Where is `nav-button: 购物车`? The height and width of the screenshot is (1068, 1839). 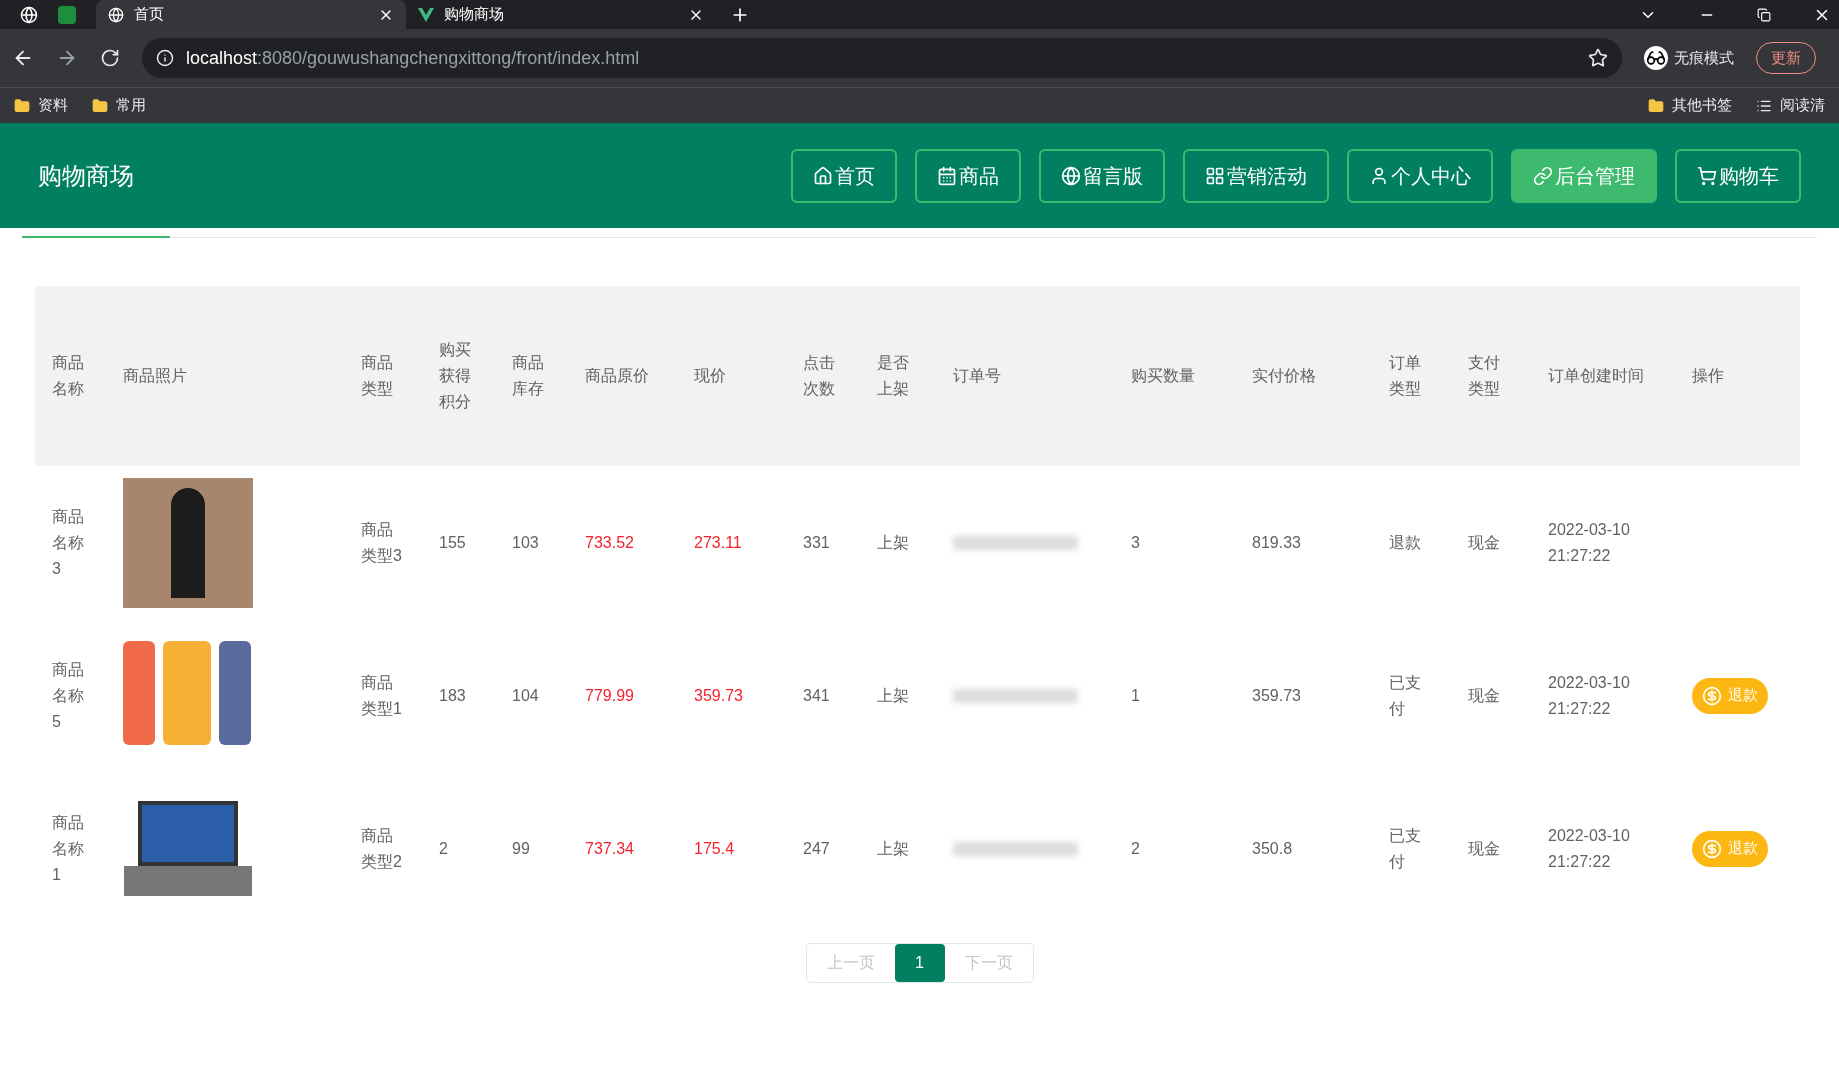 nav-button: 购物车 is located at coordinates (1738, 175).